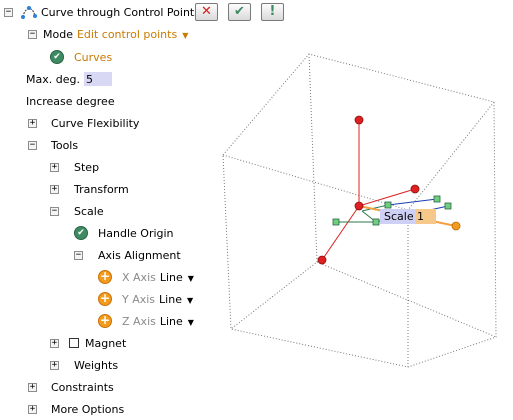  Describe the element at coordinates (399, 216) in the screenshot. I see `scale-readout-label: Scale` at that location.